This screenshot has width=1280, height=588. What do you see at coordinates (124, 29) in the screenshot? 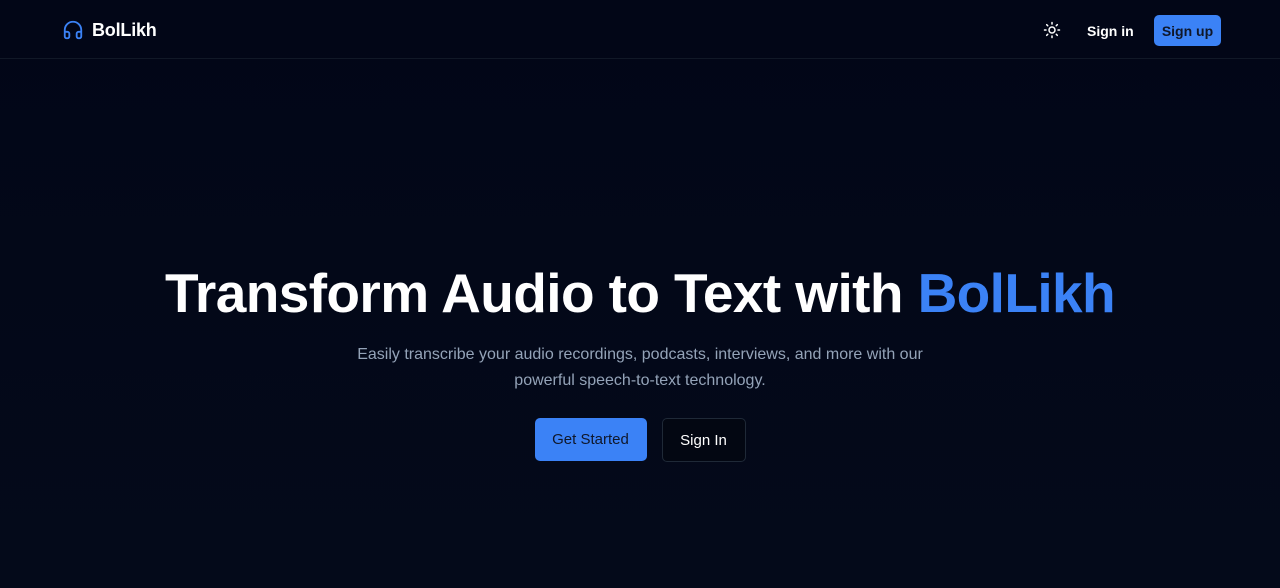
I see `brand-name: BolLikh` at bounding box center [124, 29].